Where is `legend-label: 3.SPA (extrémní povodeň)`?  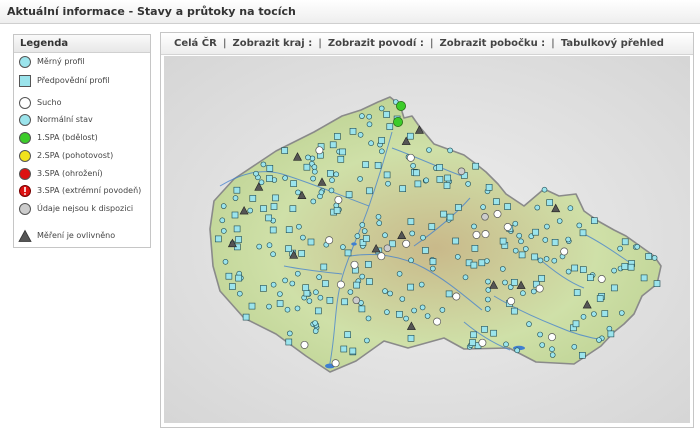 legend-label: 3.SPA (extrémní povodeň) is located at coordinates (89, 190).